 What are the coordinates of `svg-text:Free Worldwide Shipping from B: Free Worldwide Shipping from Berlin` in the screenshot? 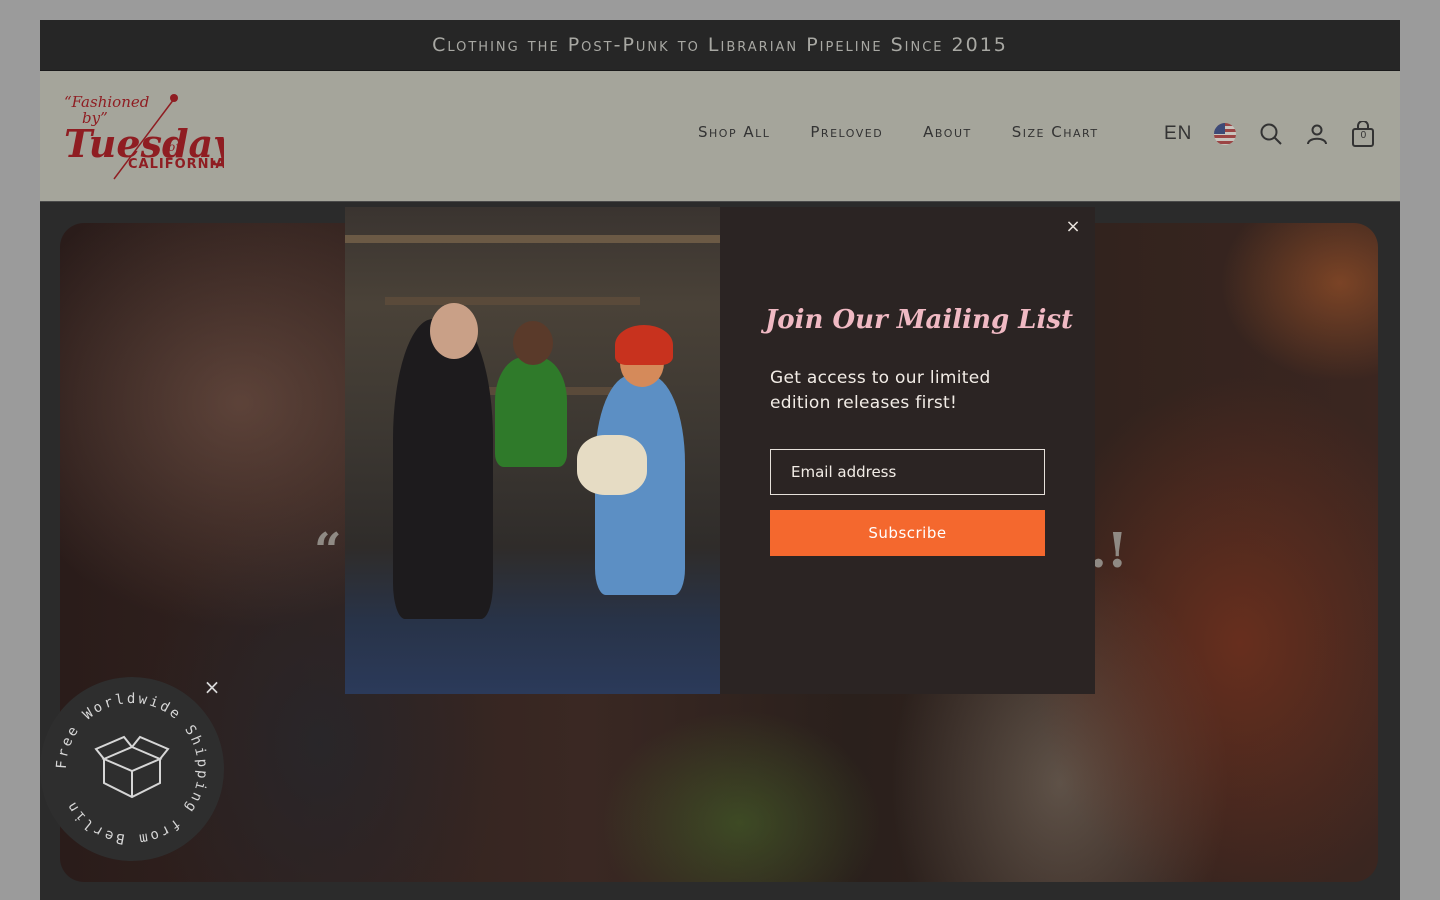 It's located at (132, 769).